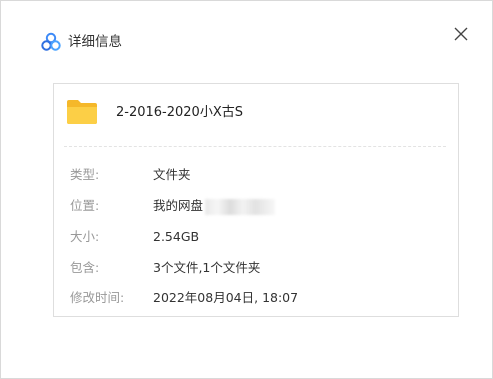 The width and height of the screenshot is (493, 379). Describe the element at coordinates (207, 267) in the screenshot. I see `detail-value: 3个文件,1个文件夹` at that location.